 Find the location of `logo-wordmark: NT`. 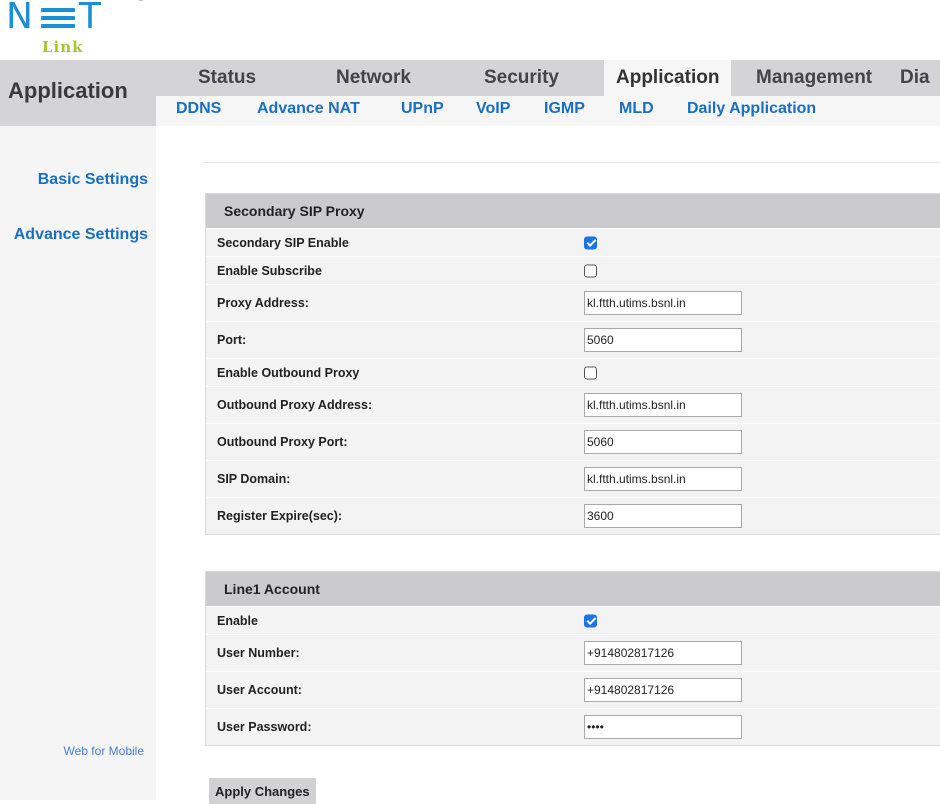

logo-wordmark: NT is located at coordinates (55, 18).